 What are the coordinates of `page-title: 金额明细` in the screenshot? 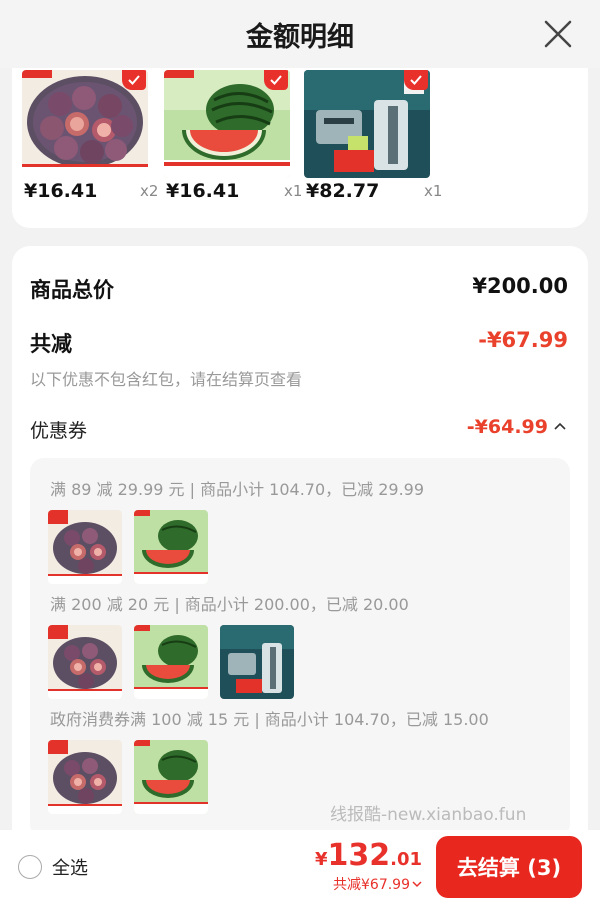 It's located at (300, 37).